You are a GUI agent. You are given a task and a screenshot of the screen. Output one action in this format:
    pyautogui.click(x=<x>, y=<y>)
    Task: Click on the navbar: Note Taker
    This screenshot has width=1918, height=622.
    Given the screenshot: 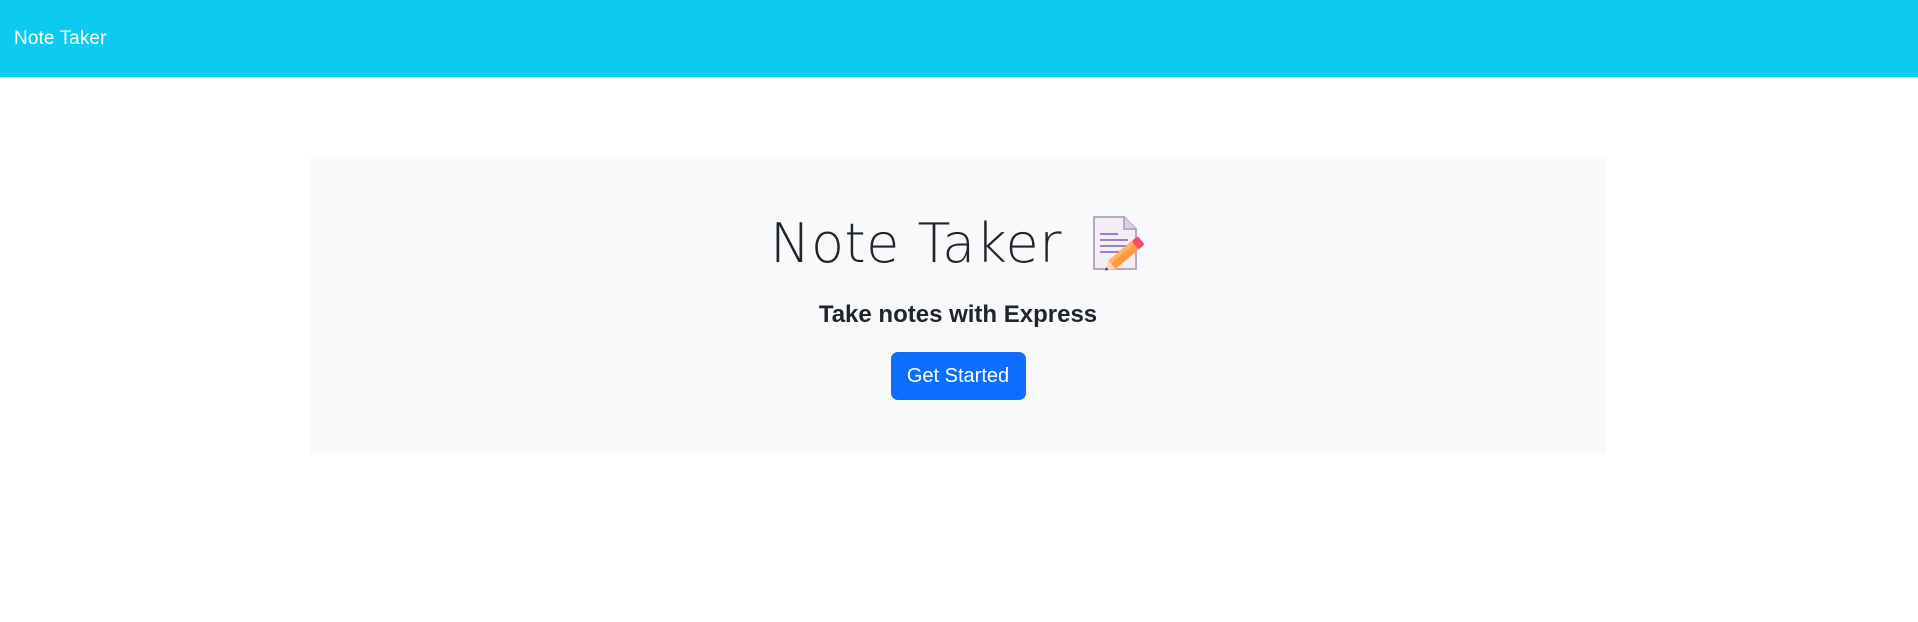 What is the action you would take?
    pyautogui.click(x=959, y=38)
    